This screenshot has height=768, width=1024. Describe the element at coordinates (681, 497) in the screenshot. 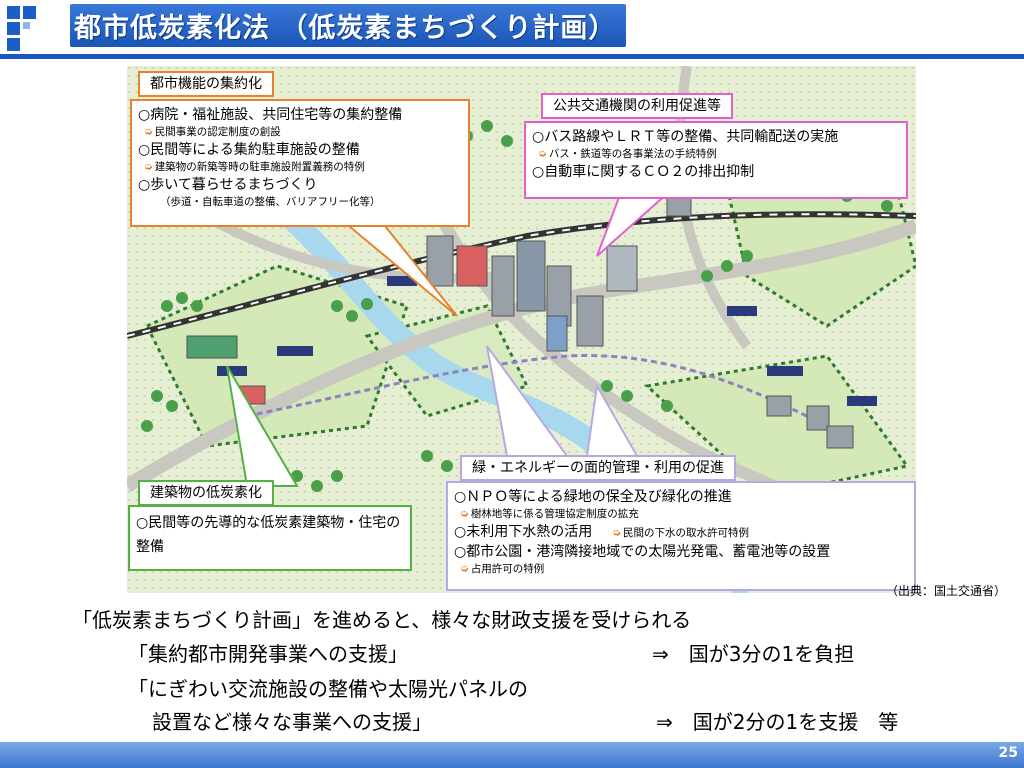

I see `green-item-1: ＮＰＯ等による緑地の保全及び緑化の推進` at that location.